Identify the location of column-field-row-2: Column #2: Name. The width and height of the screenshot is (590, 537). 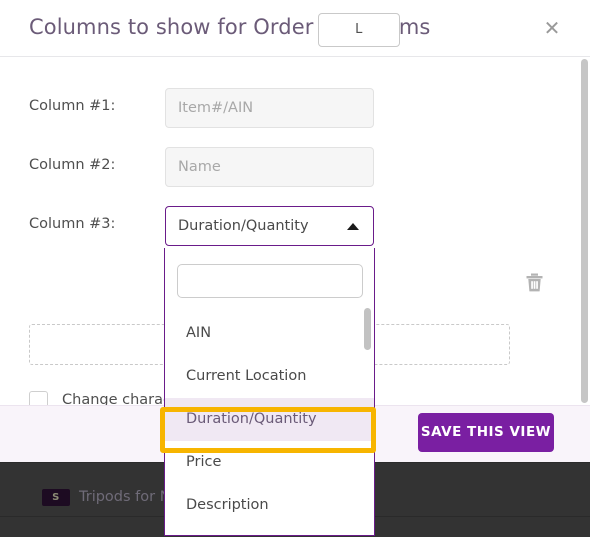
(280, 167).